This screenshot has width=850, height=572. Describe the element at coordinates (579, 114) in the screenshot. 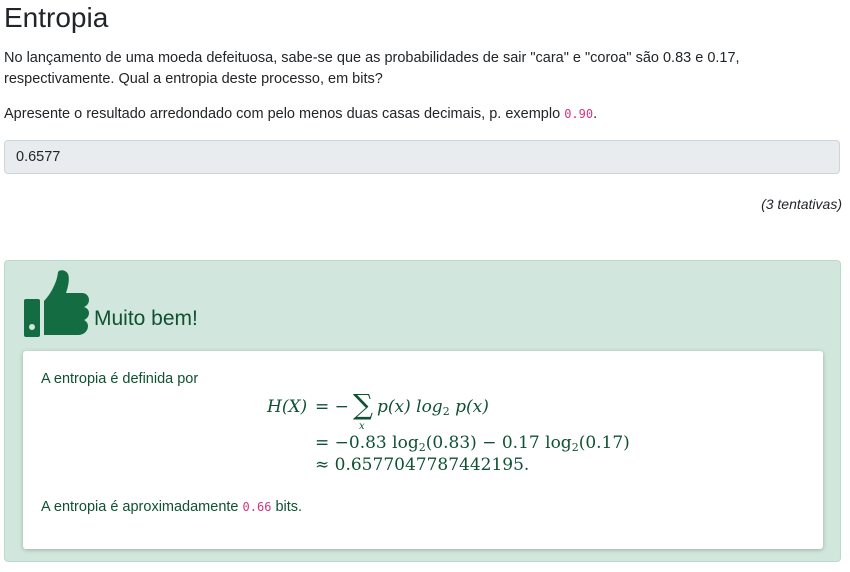

I see `instruction-example-code: 0.90` at that location.